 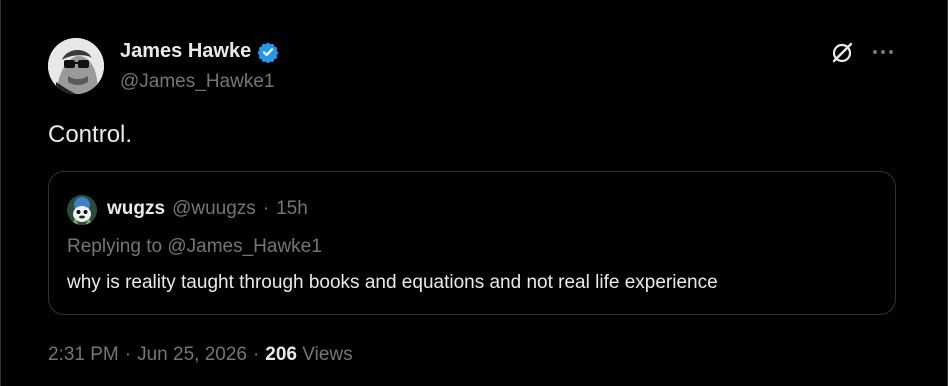 I want to click on quoted-tweet-header: wugzs @wuugzs · 15h, so click(x=207, y=209).